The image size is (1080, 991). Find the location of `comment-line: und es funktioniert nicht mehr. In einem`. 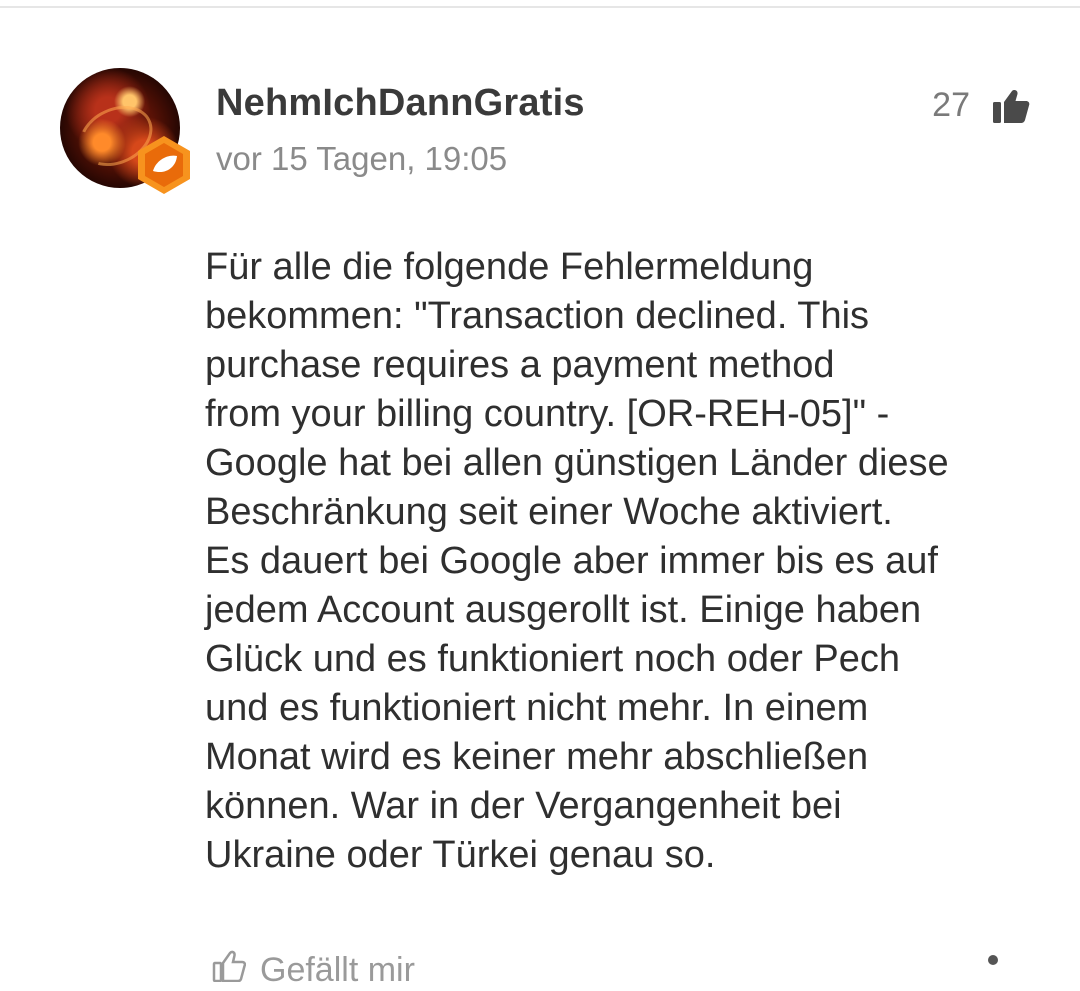

comment-line: und es funktioniert nicht mehr. In einem is located at coordinates (537, 708).